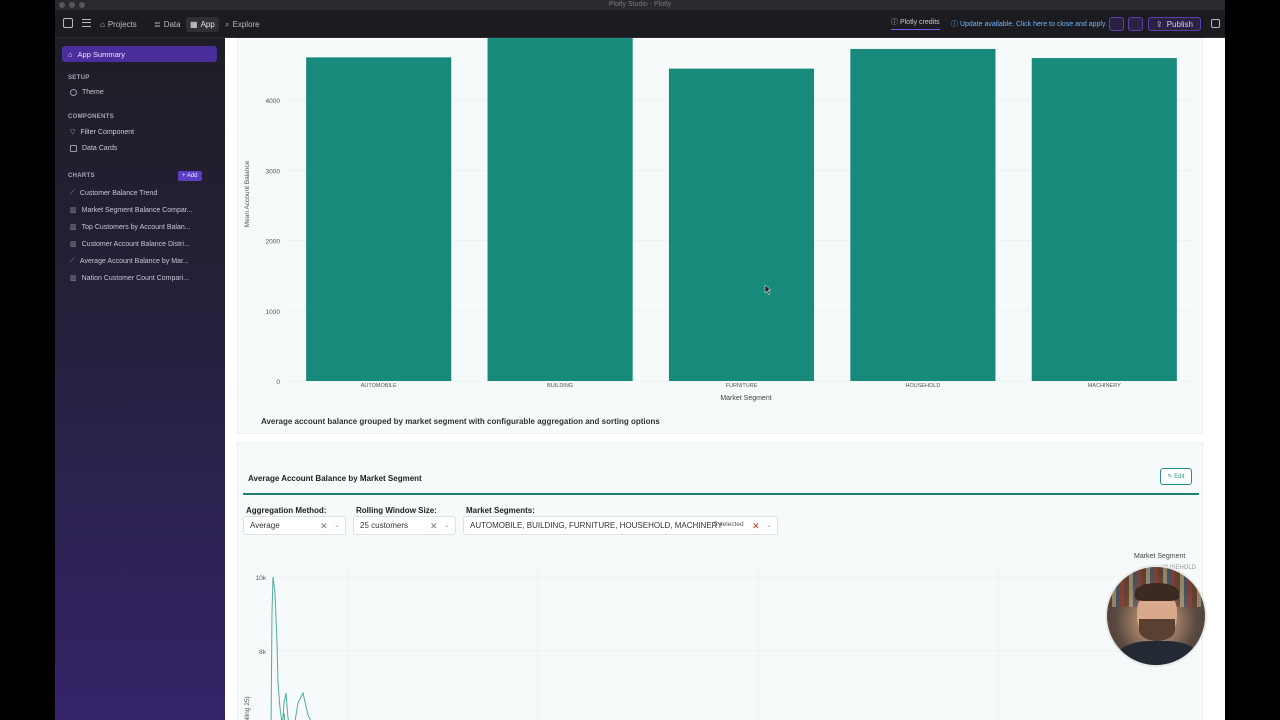  Describe the element at coordinates (118, 193) in the screenshot. I see `sidebar-item-label: Customer Balance Trend` at that location.